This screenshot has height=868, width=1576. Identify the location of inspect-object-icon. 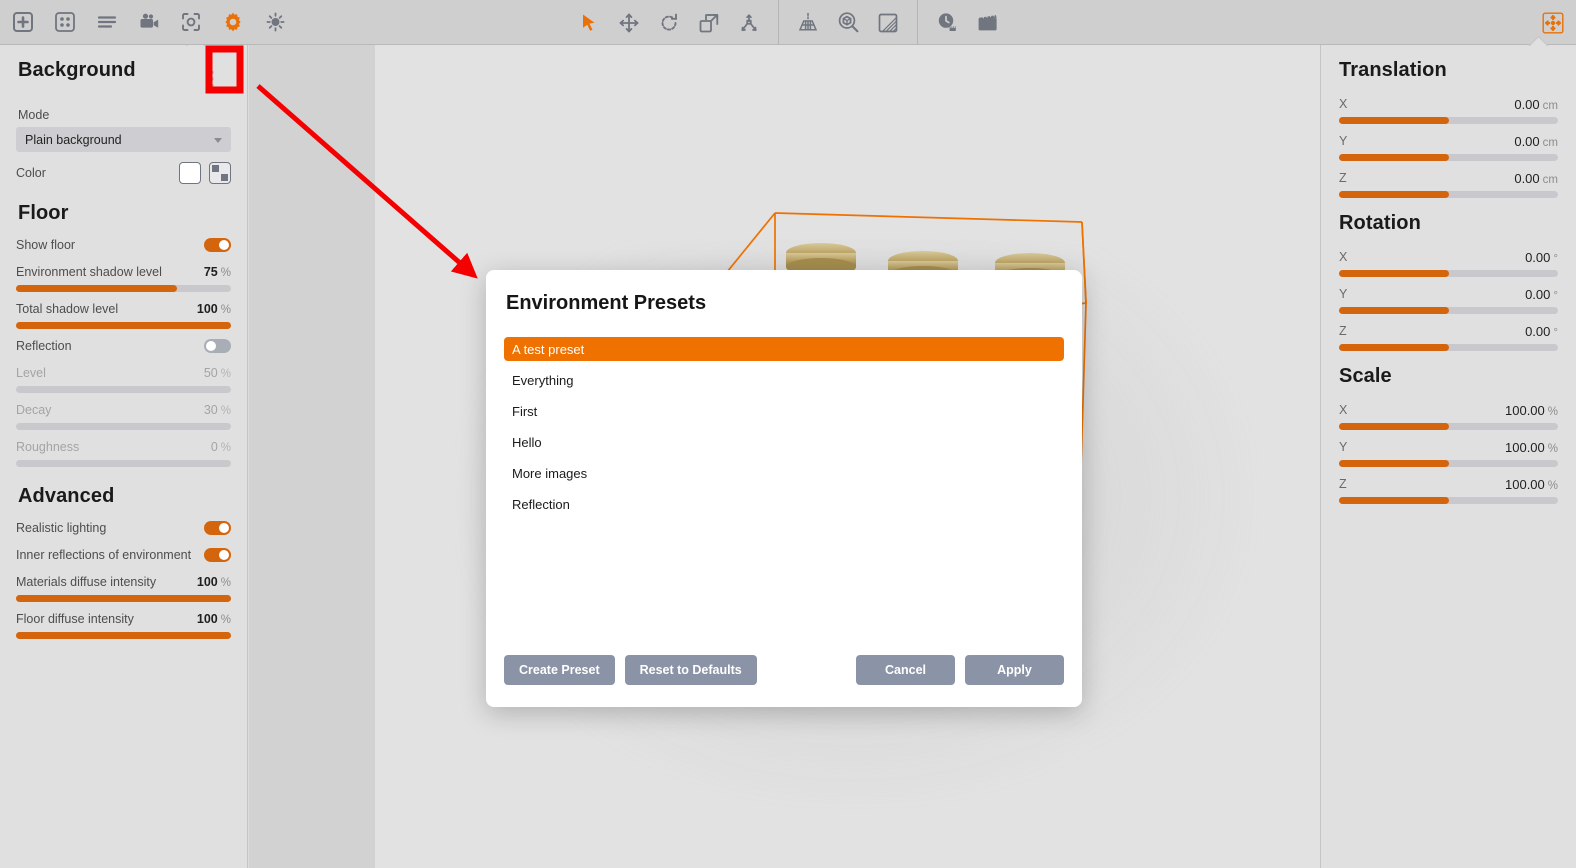
(848, 23).